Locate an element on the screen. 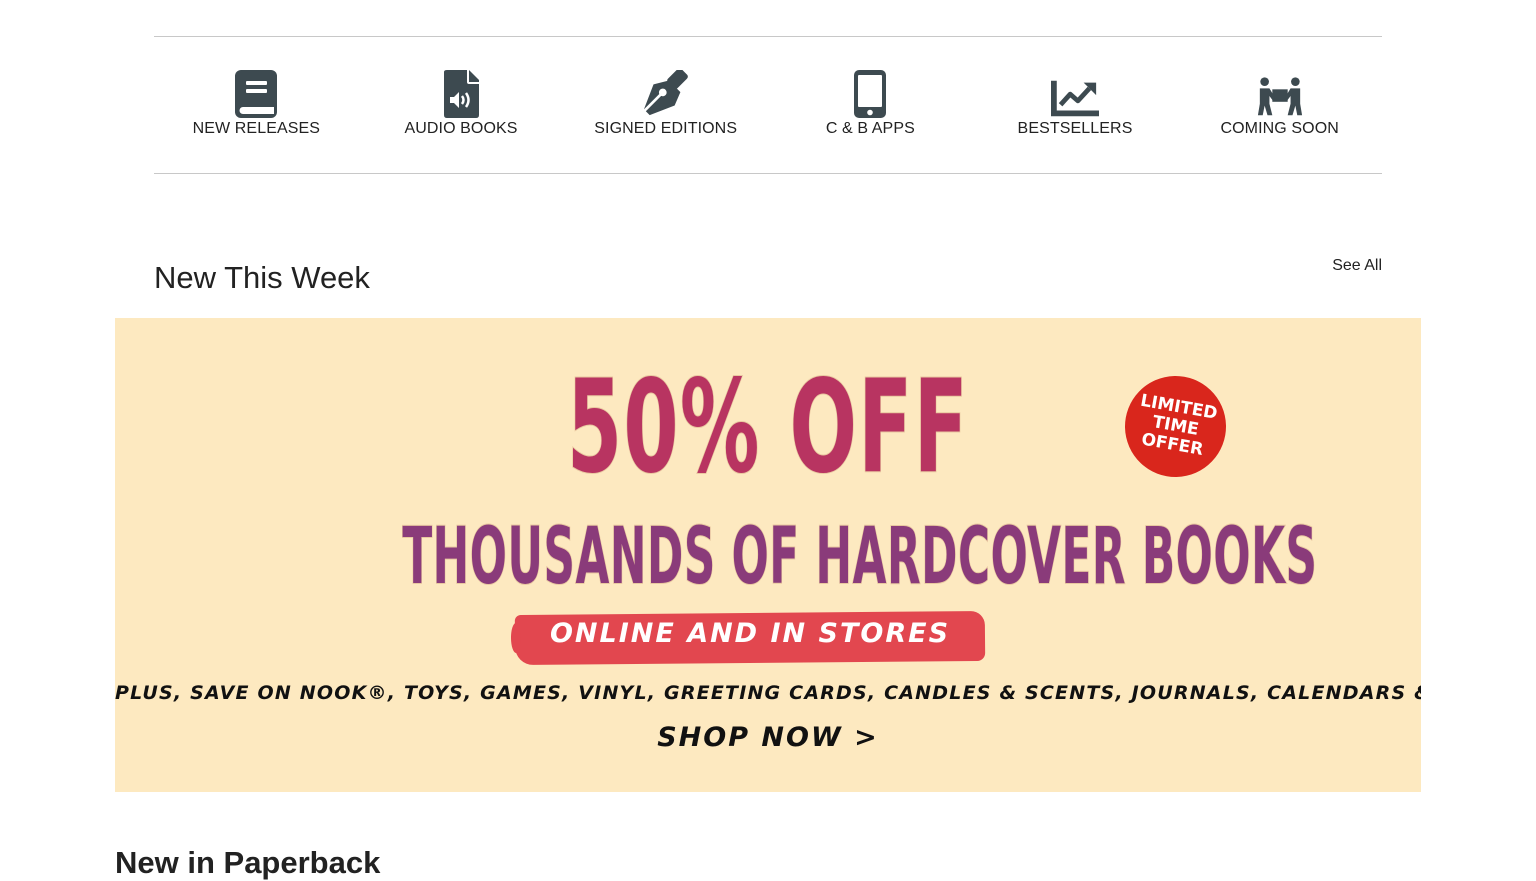 This screenshot has height=881, width=1536. section-title: New This Week is located at coordinates (262, 277).